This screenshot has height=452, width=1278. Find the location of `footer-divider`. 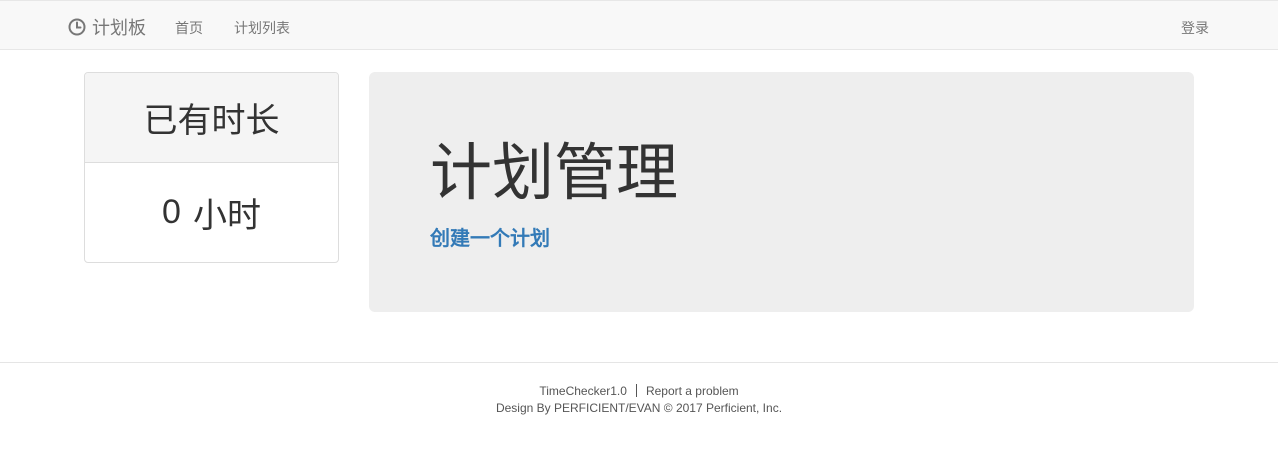

footer-divider is located at coordinates (636, 390).